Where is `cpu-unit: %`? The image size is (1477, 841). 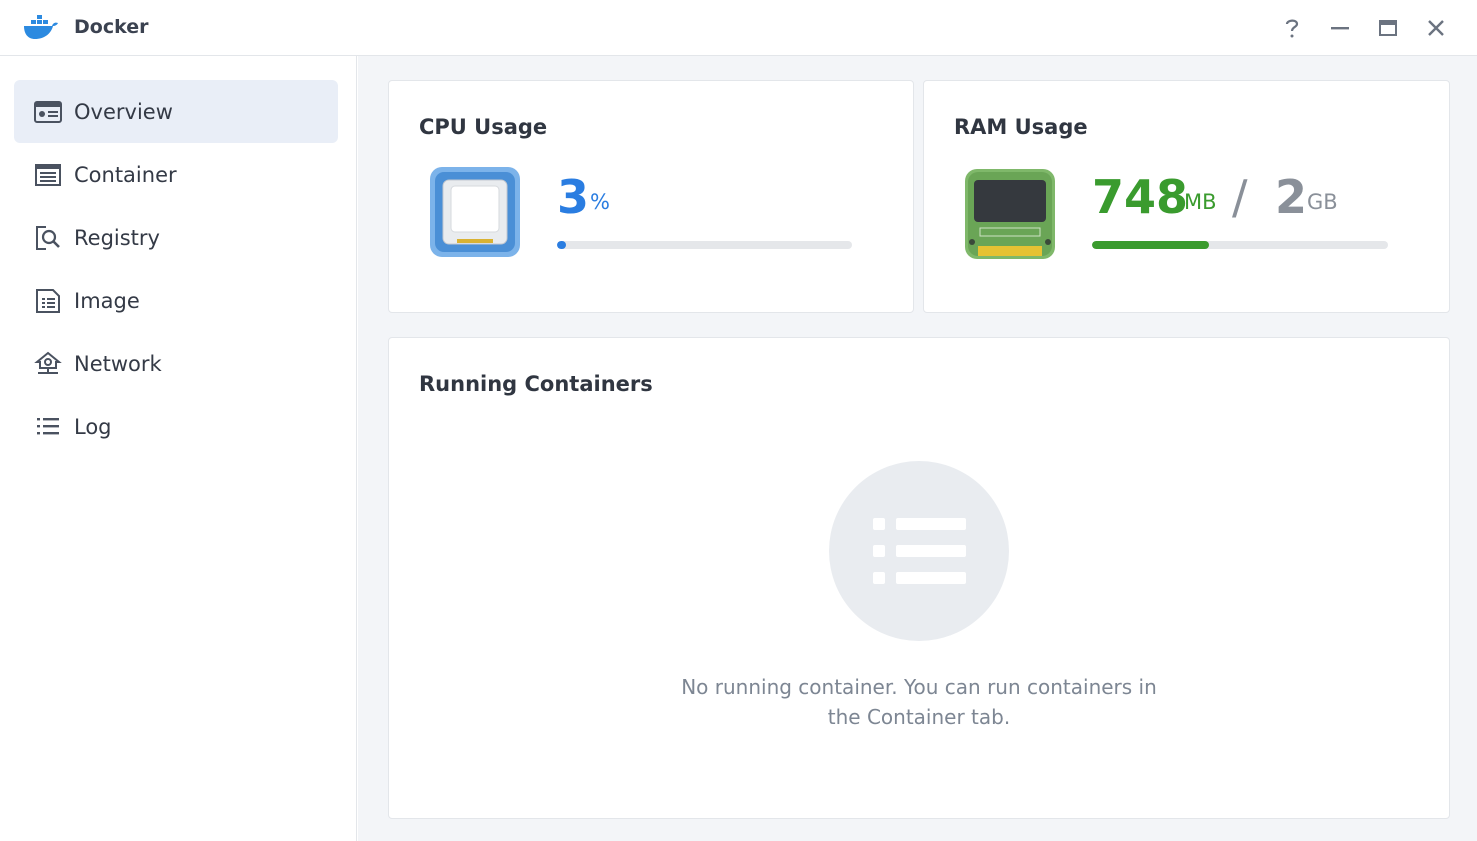 cpu-unit: % is located at coordinates (600, 202).